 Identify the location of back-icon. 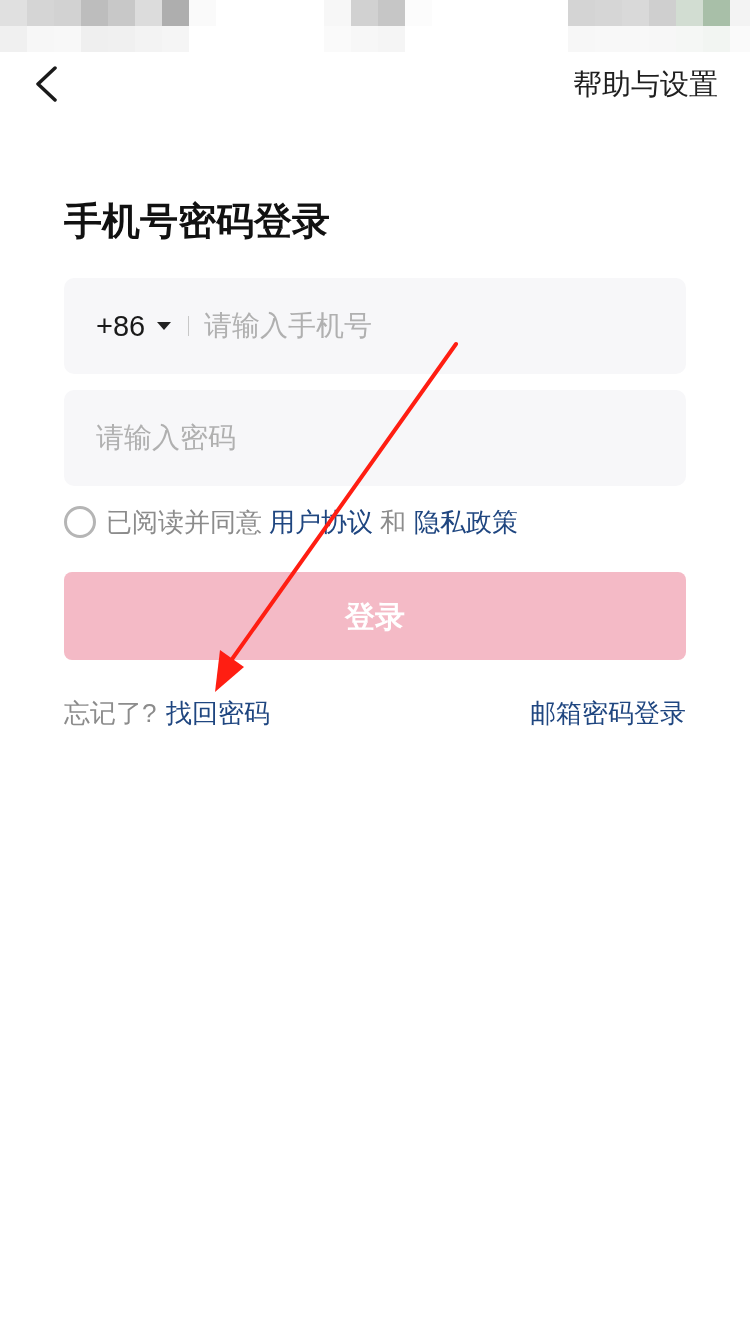
(46, 84).